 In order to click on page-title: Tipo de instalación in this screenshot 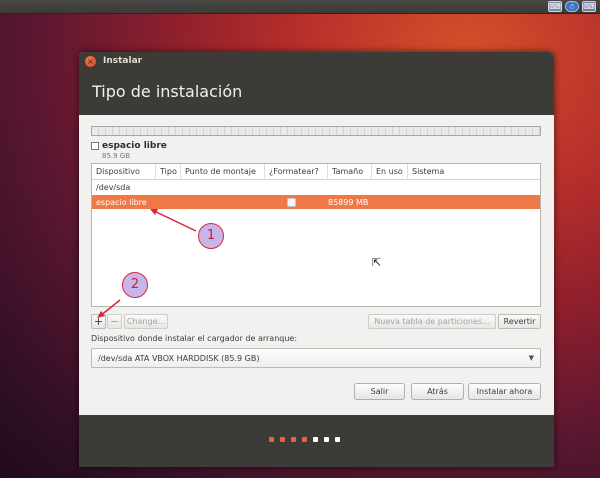, I will do `click(167, 91)`.